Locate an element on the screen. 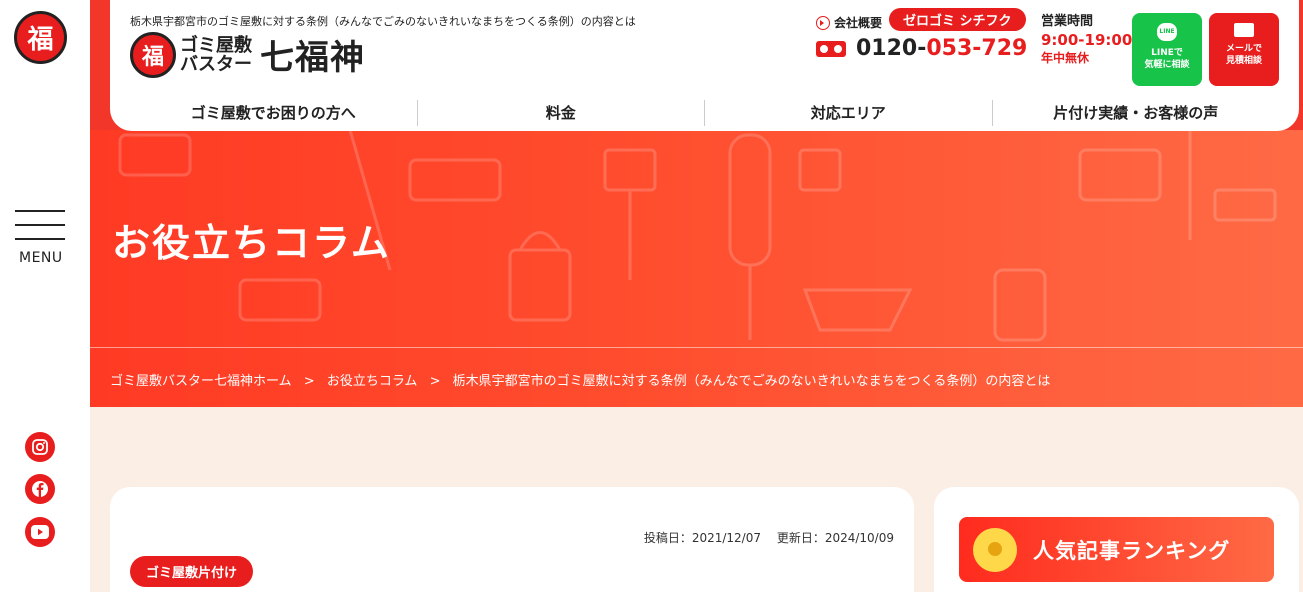 The height and width of the screenshot is (592, 1303). site-logo: 福 ゴミ屋敷 バスター 七福神 is located at coordinates (247, 54).